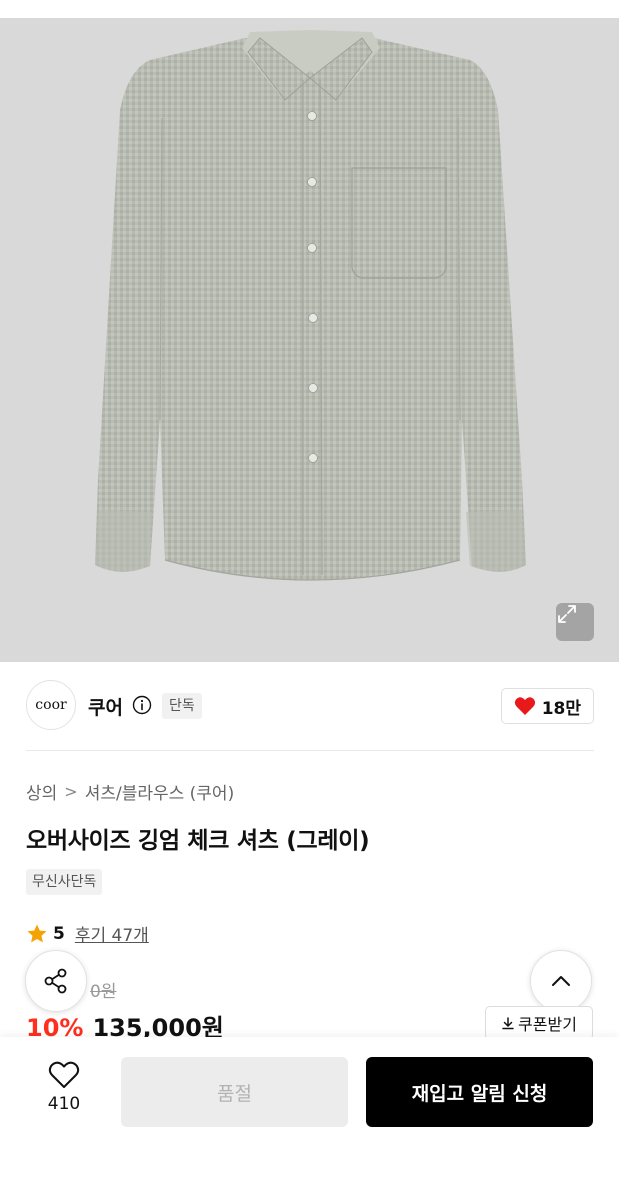 The height and width of the screenshot is (1200, 619). I want to click on musinsa-exclusive-tag: 무신사단독, so click(64, 882).